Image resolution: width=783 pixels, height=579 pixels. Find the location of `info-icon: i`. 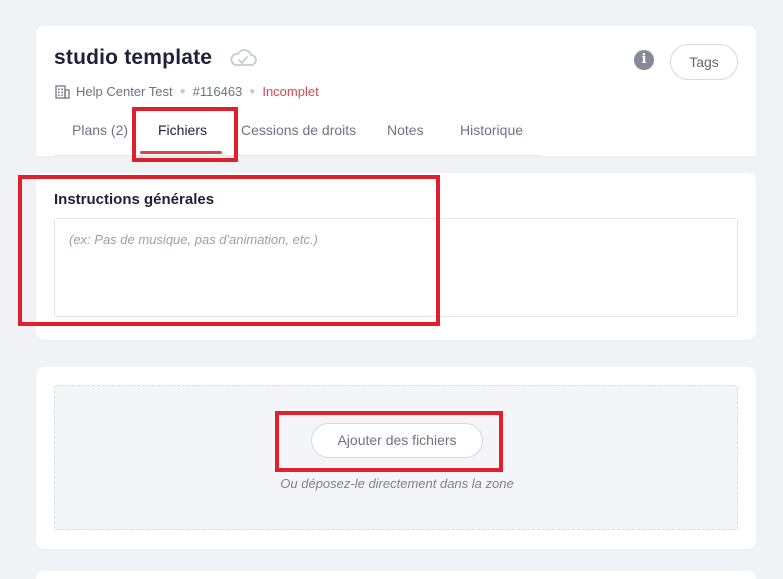

info-icon: i is located at coordinates (644, 60).